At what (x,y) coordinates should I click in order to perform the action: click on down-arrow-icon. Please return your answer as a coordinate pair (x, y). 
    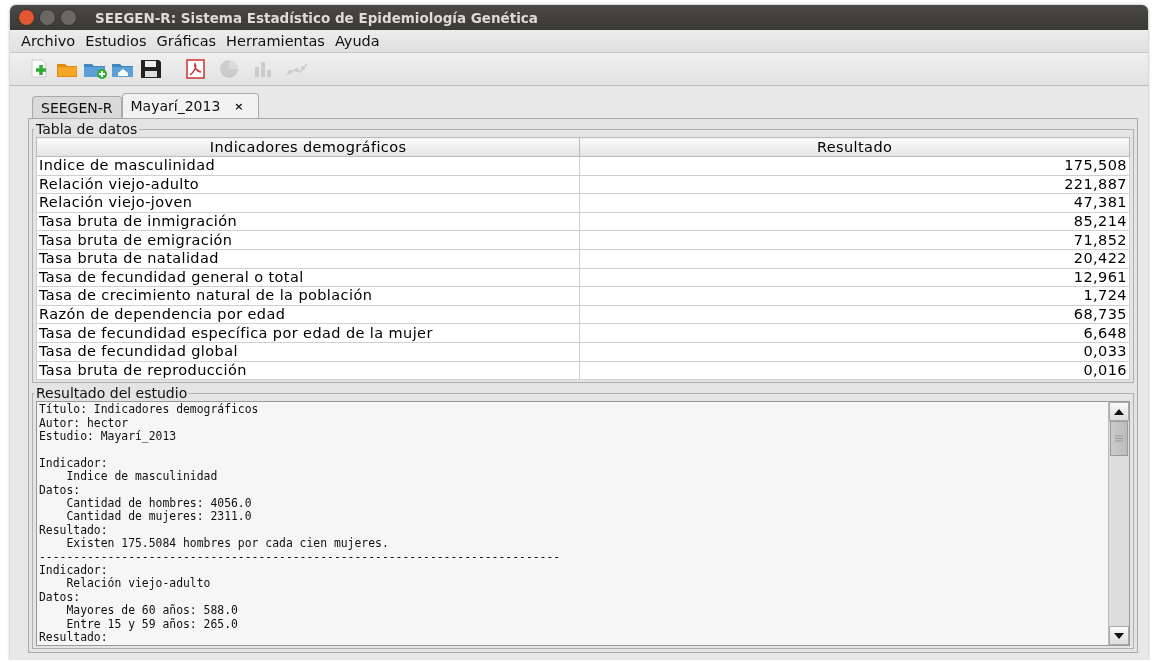
    Looking at the image, I should click on (1119, 635).